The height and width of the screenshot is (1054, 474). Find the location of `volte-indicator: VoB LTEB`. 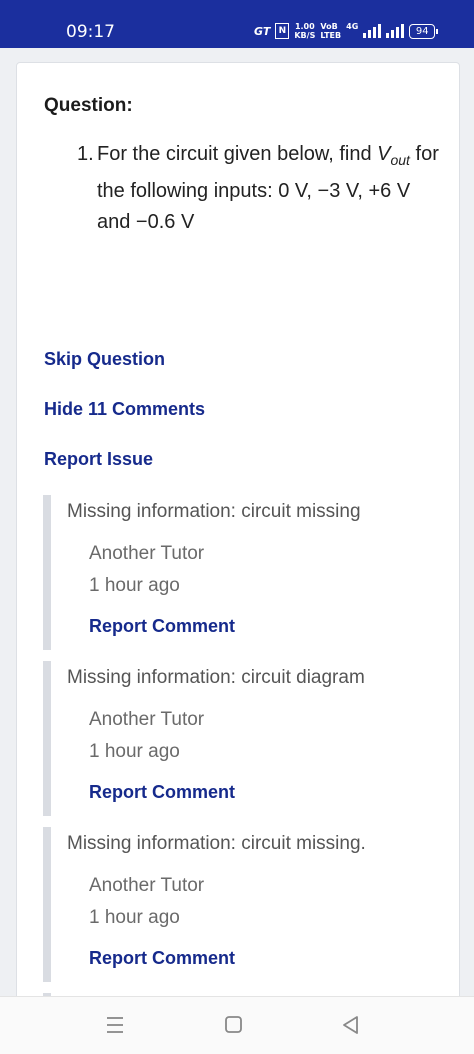

volte-indicator: VoB LTEB is located at coordinates (330, 31).